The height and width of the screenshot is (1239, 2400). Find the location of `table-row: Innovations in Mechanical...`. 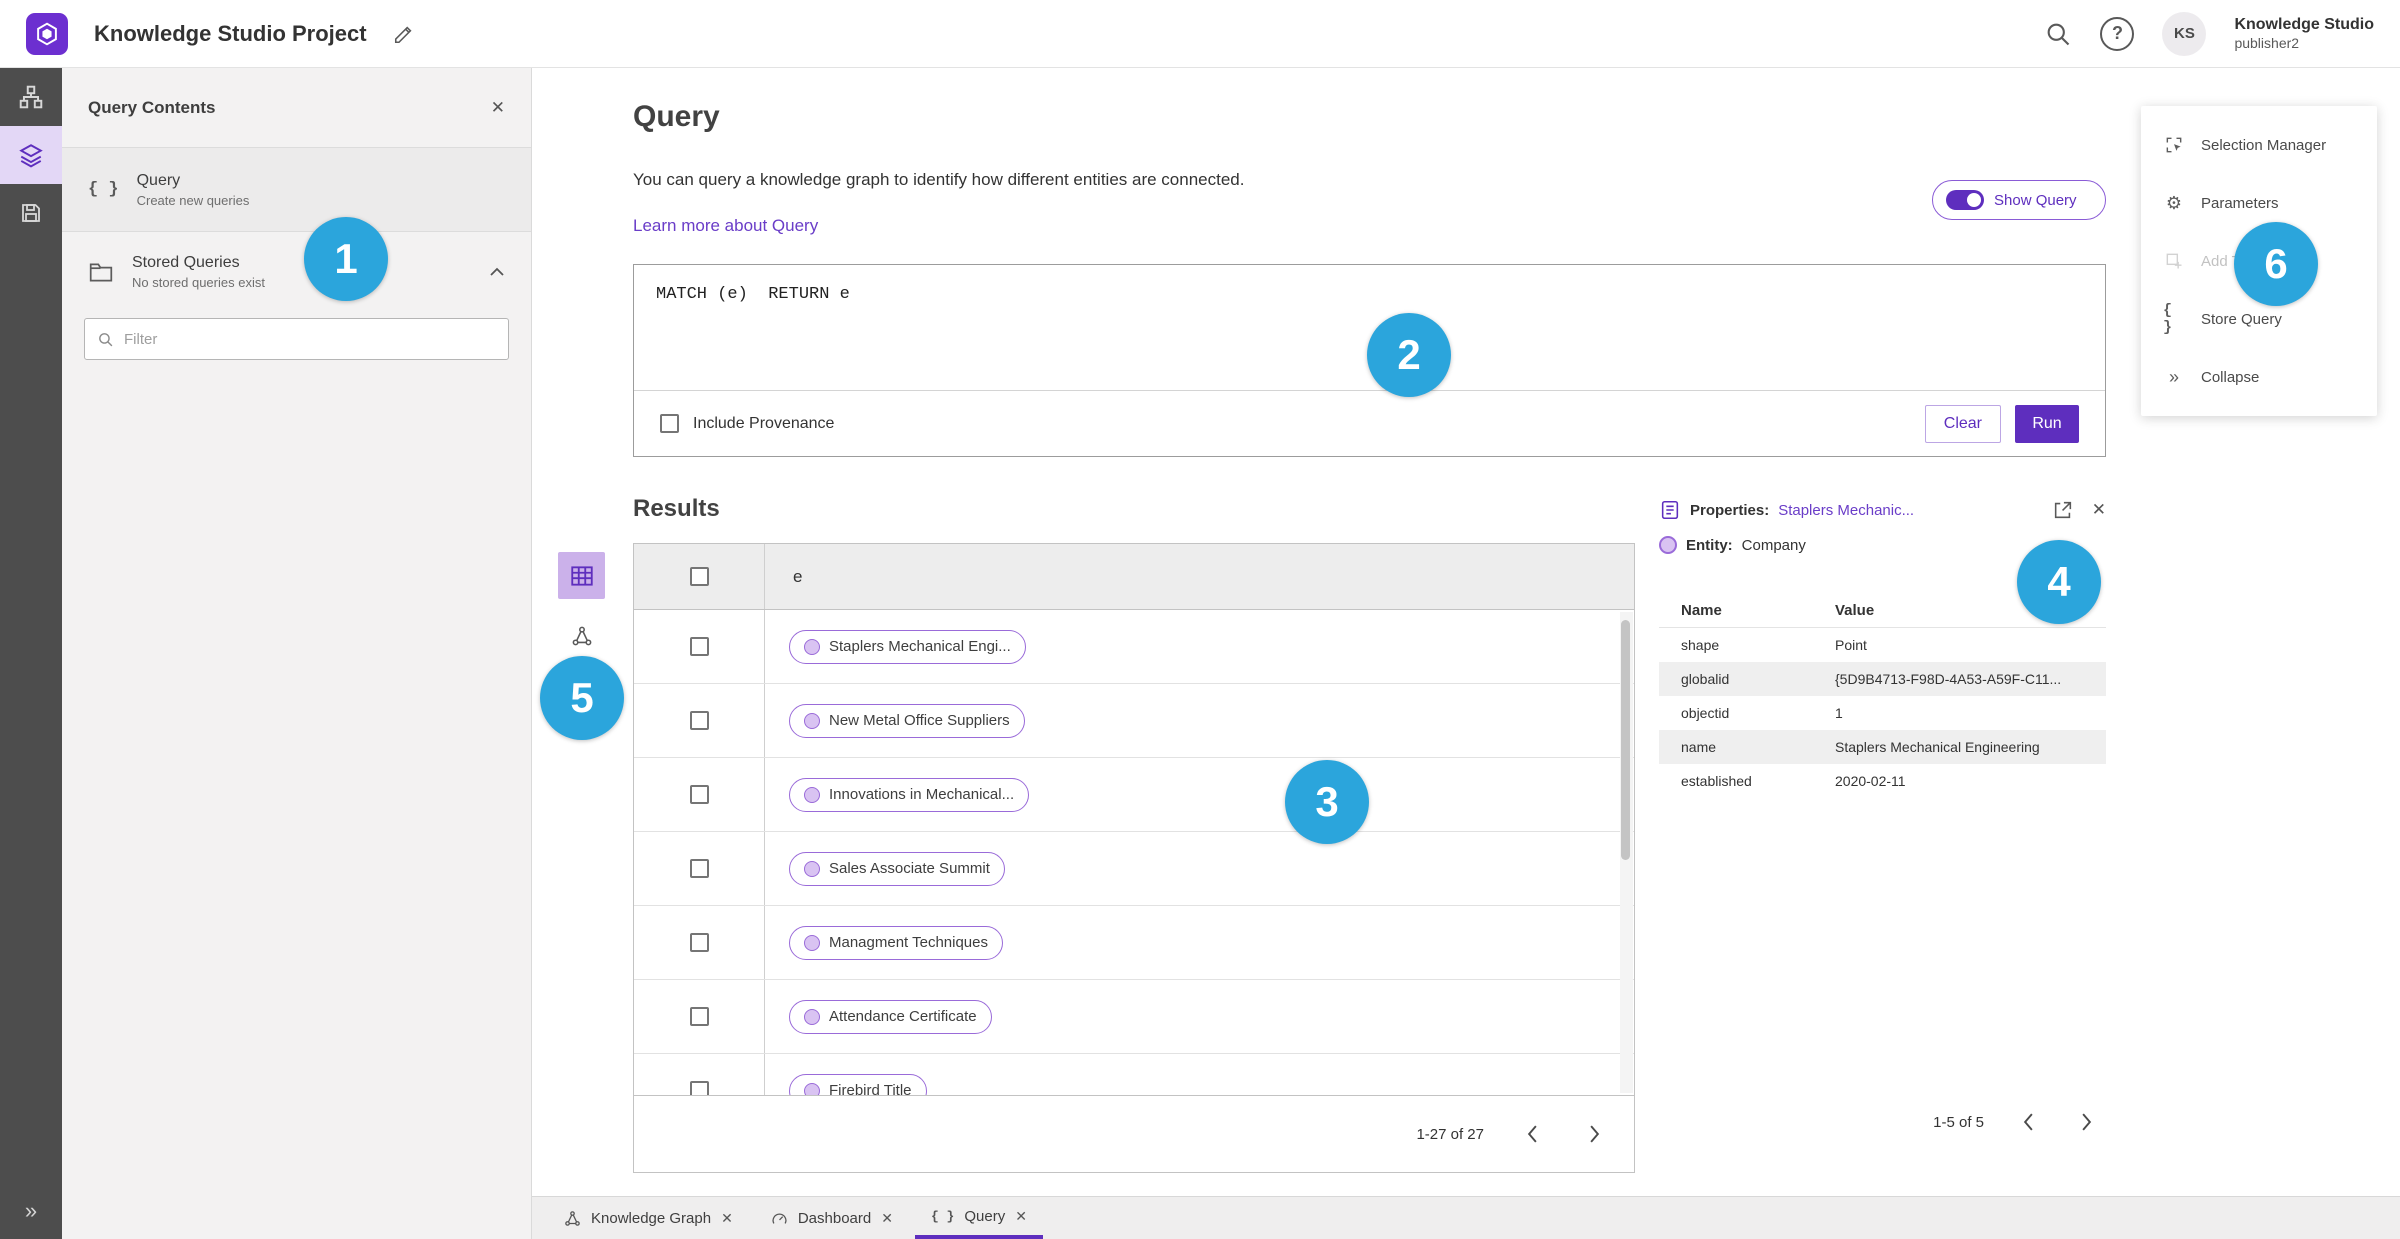

table-row: Innovations in Mechanical... is located at coordinates (1134, 795).